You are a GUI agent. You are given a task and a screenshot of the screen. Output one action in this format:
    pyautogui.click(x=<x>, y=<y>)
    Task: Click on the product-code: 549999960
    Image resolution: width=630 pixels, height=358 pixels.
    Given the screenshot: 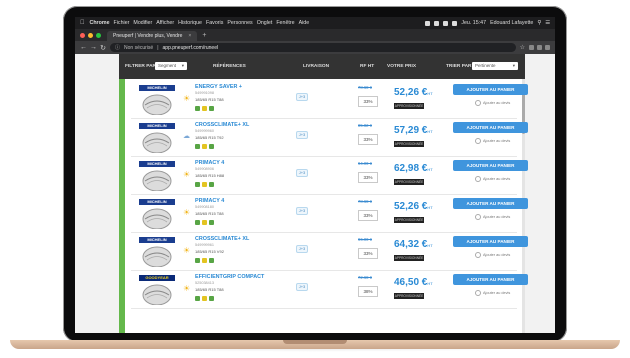 What is the action you would take?
    pyautogui.click(x=205, y=131)
    